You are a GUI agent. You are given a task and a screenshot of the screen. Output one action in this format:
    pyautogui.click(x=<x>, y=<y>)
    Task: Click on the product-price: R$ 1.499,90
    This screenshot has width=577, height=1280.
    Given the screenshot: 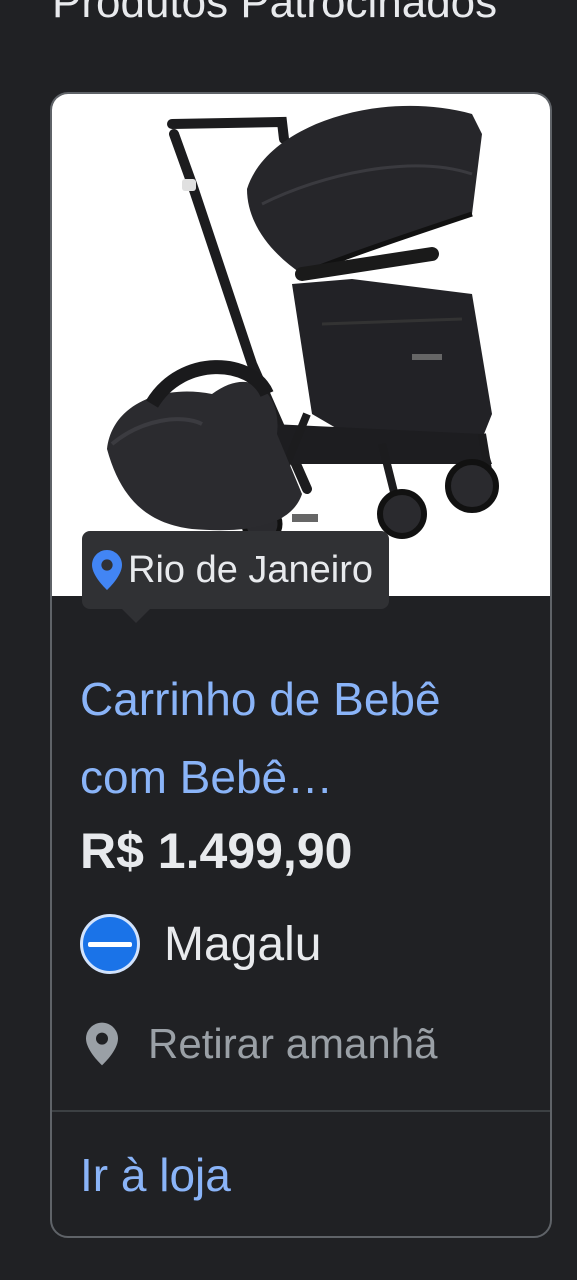 What is the action you would take?
    pyautogui.click(x=216, y=851)
    